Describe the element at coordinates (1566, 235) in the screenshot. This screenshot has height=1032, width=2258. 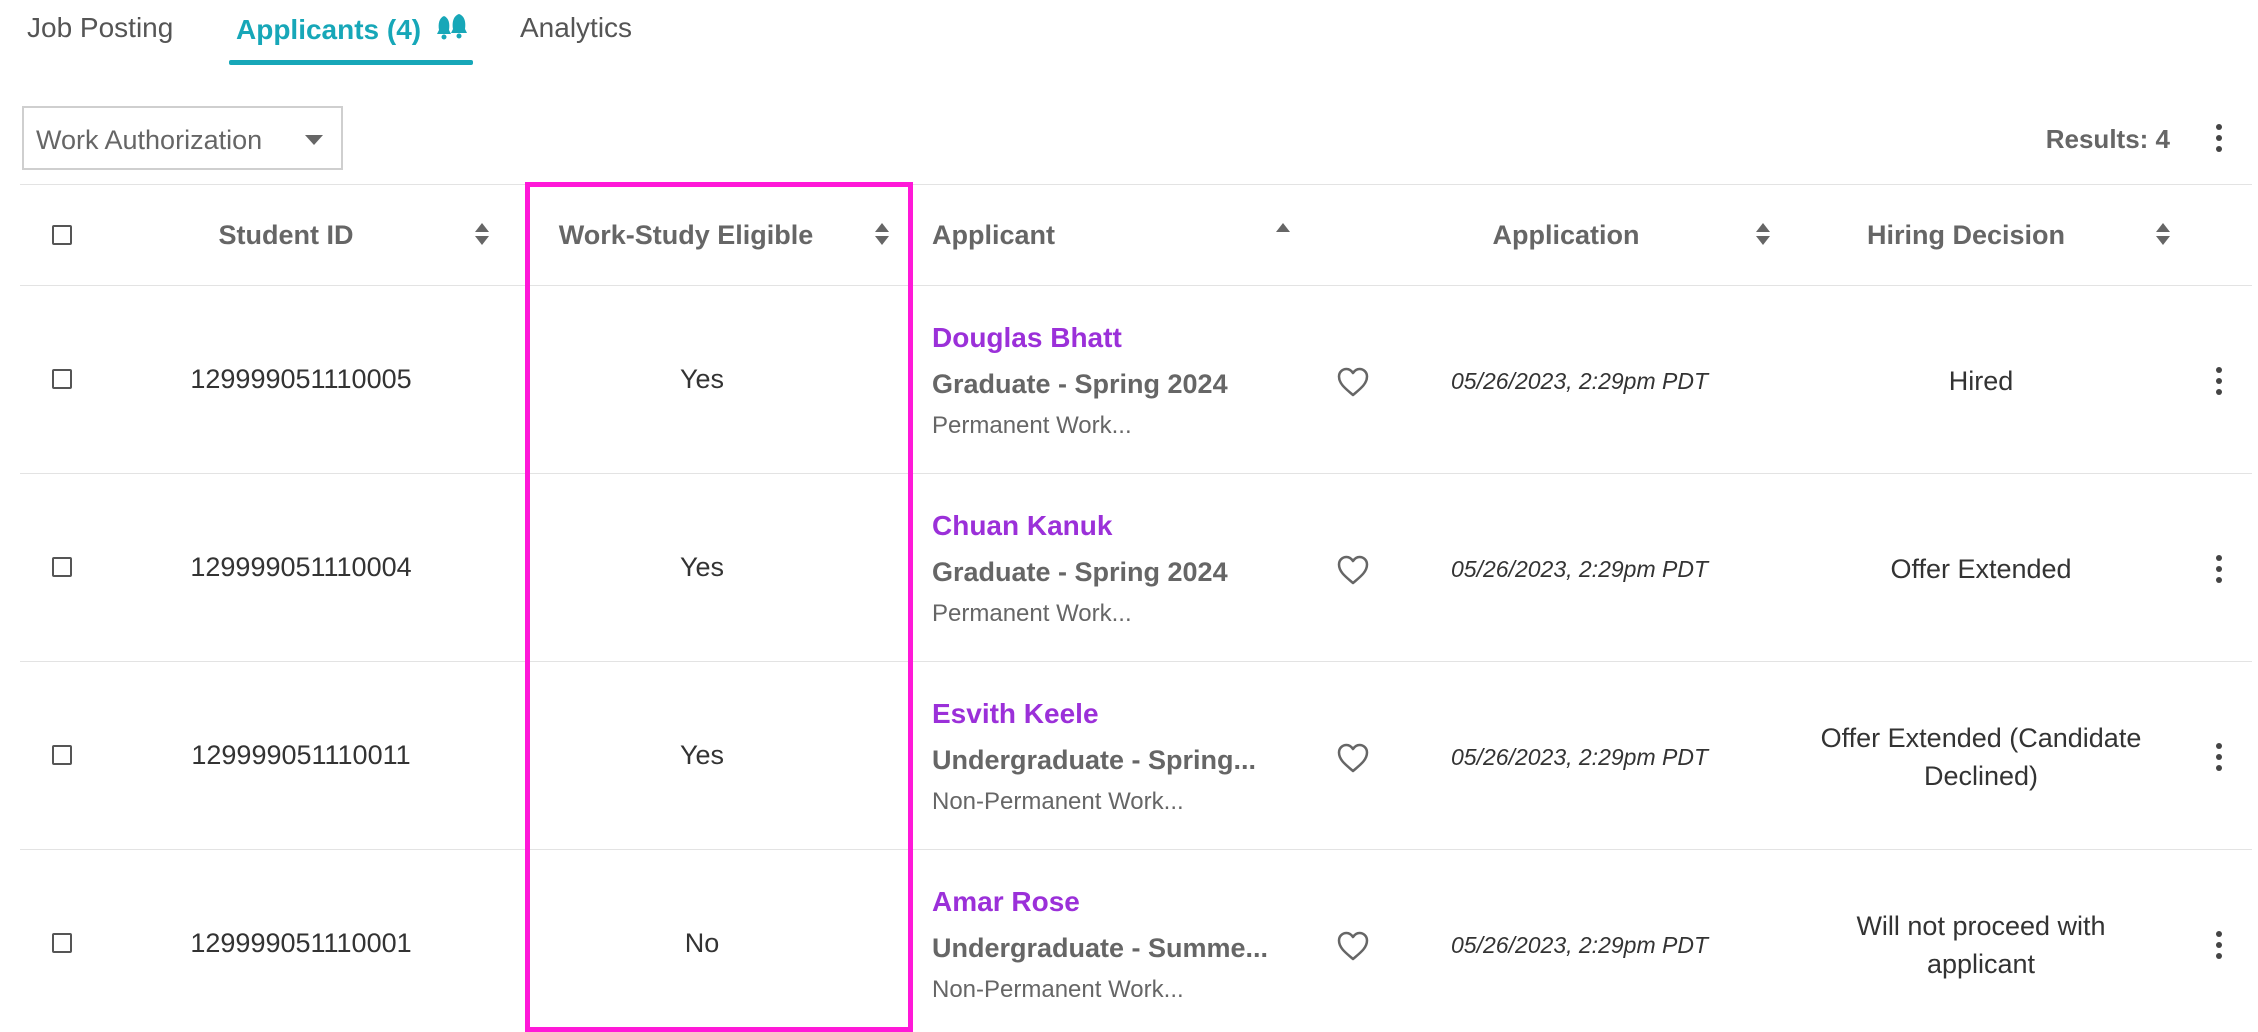
I see `column-header-application: Application` at that location.